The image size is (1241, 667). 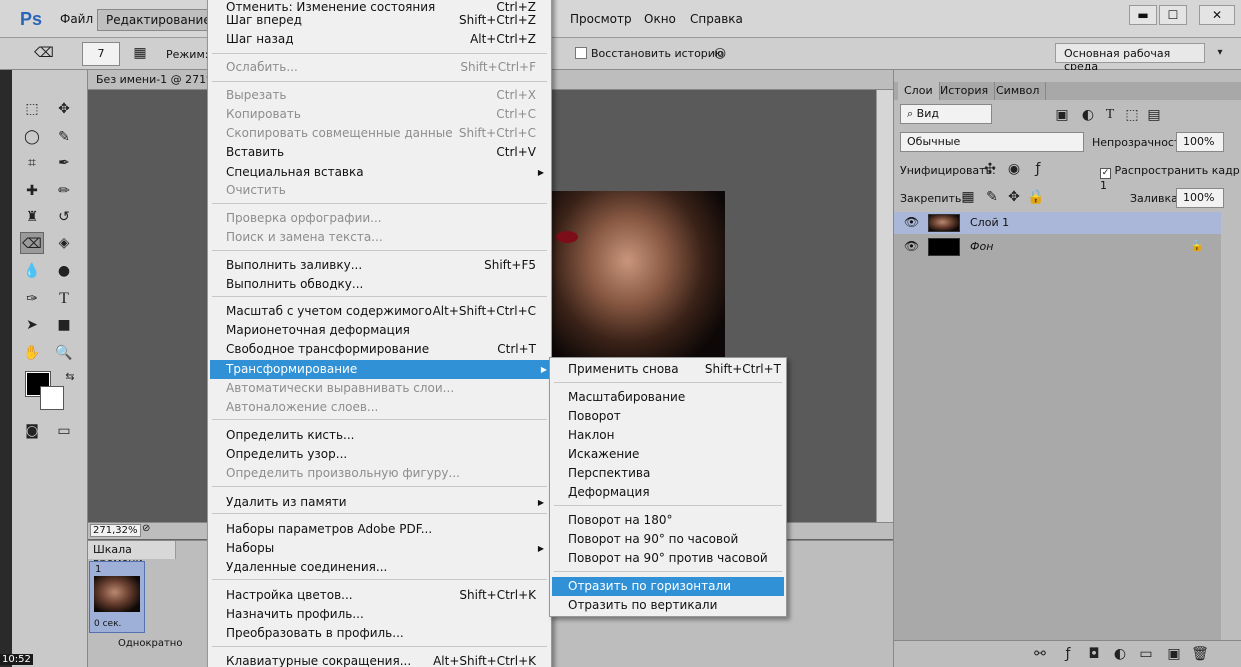 I want to click on filter-adjustment-icon: ◐, so click(x=1088, y=115).